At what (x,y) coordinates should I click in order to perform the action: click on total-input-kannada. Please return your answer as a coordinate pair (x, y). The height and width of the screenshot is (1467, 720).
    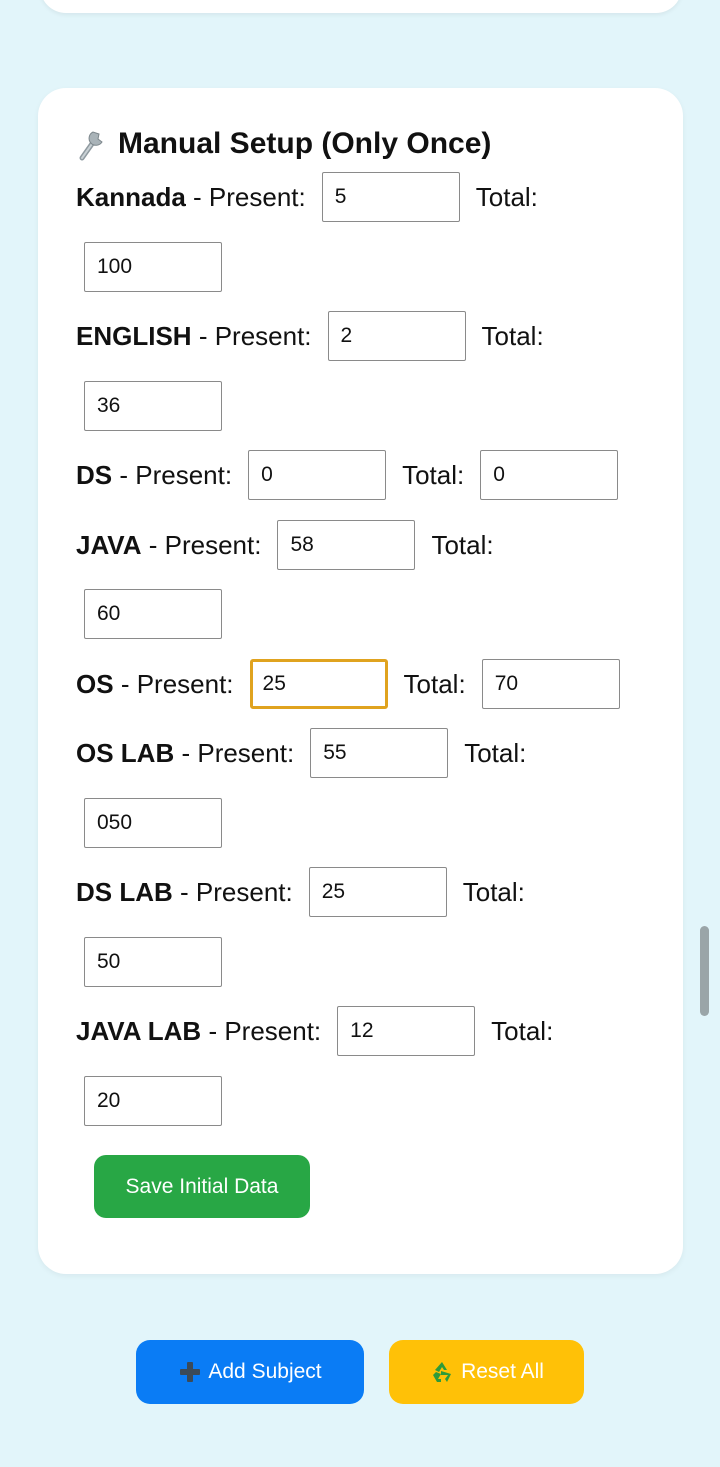
    Looking at the image, I should click on (153, 267).